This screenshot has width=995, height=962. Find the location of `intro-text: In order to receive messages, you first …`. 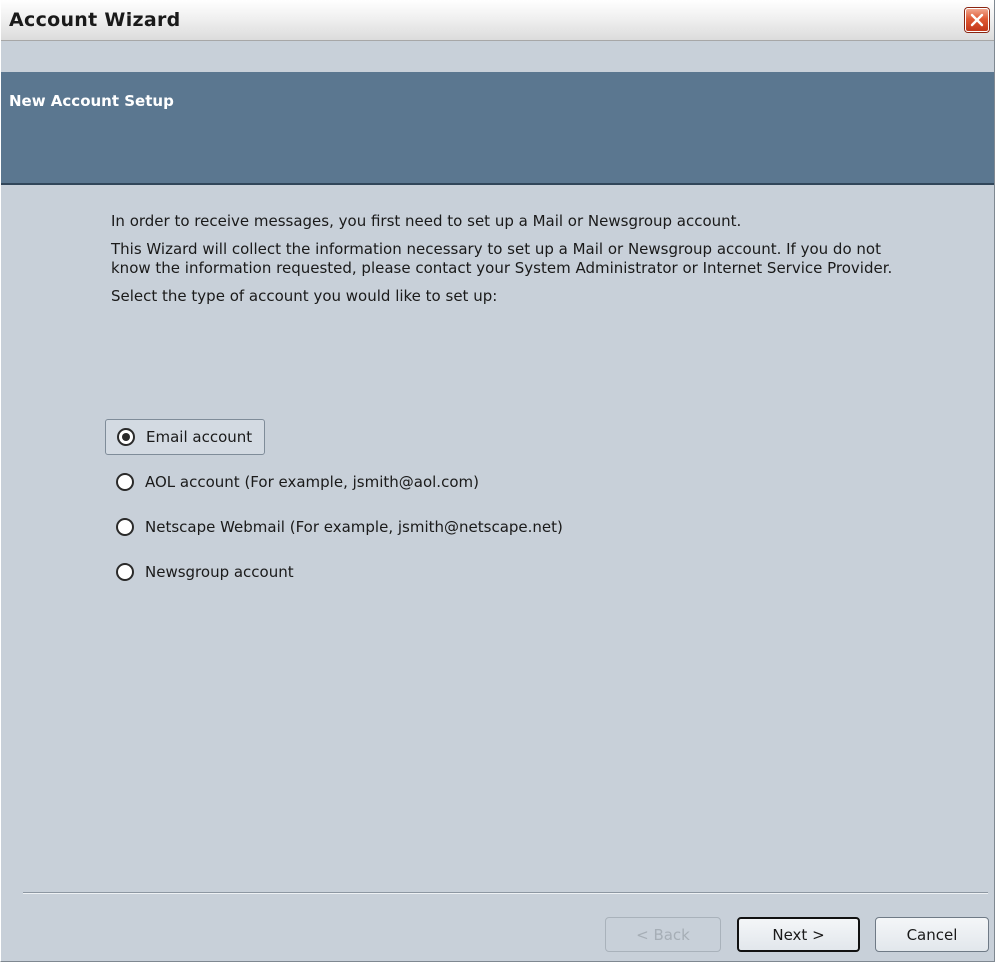

intro-text: In order to receive messages, you first … is located at coordinates (511, 263).